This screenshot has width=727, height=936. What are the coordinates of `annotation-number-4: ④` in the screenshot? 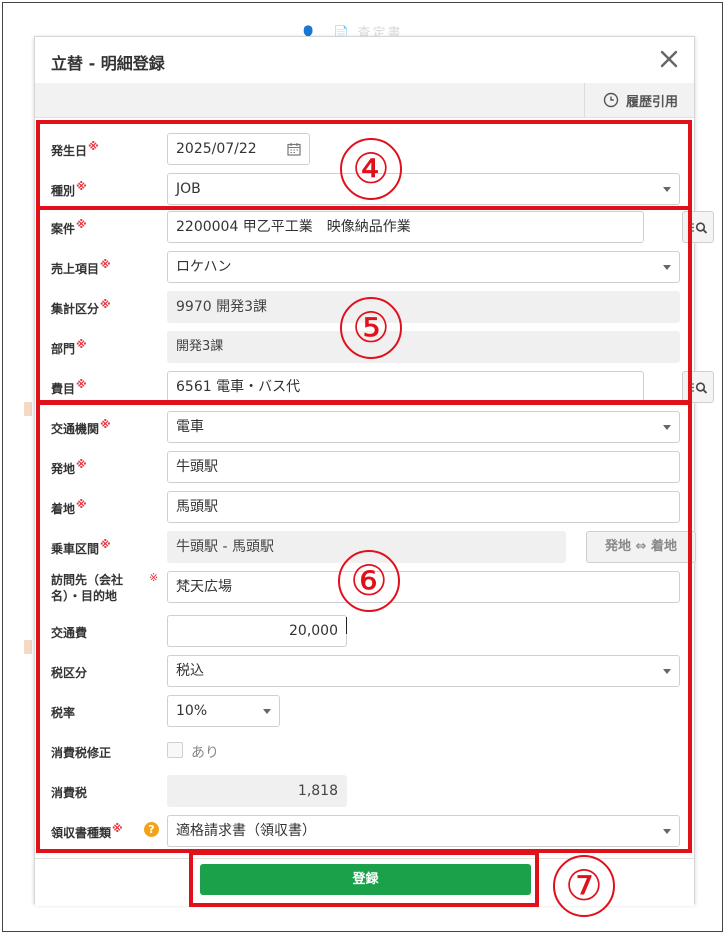 It's located at (371, 169).